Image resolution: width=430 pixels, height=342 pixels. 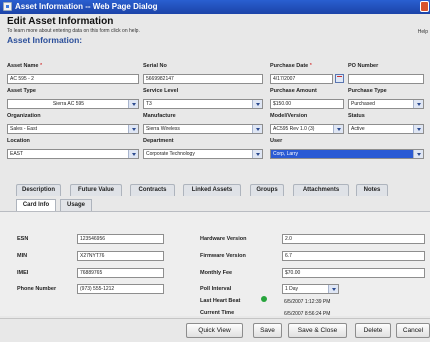 What do you see at coordinates (17, 154) in the screenshot?
I see `location-value: EAST` at bounding box center [17, 154].